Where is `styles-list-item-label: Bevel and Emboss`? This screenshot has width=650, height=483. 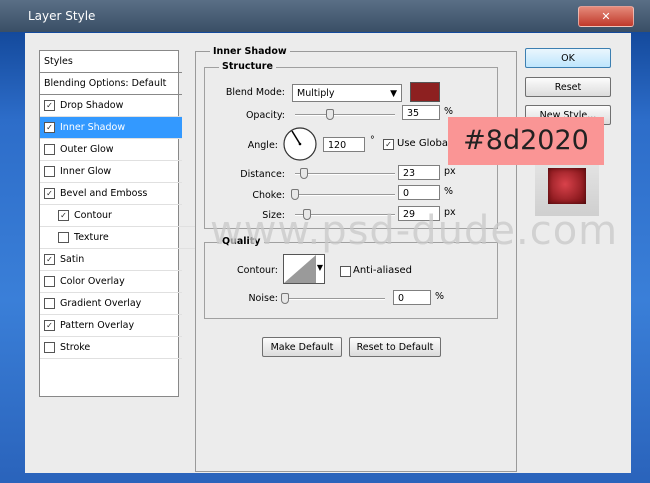 styles-list-item-label: Bevel and Emboss is located at coordinates (104, 193).